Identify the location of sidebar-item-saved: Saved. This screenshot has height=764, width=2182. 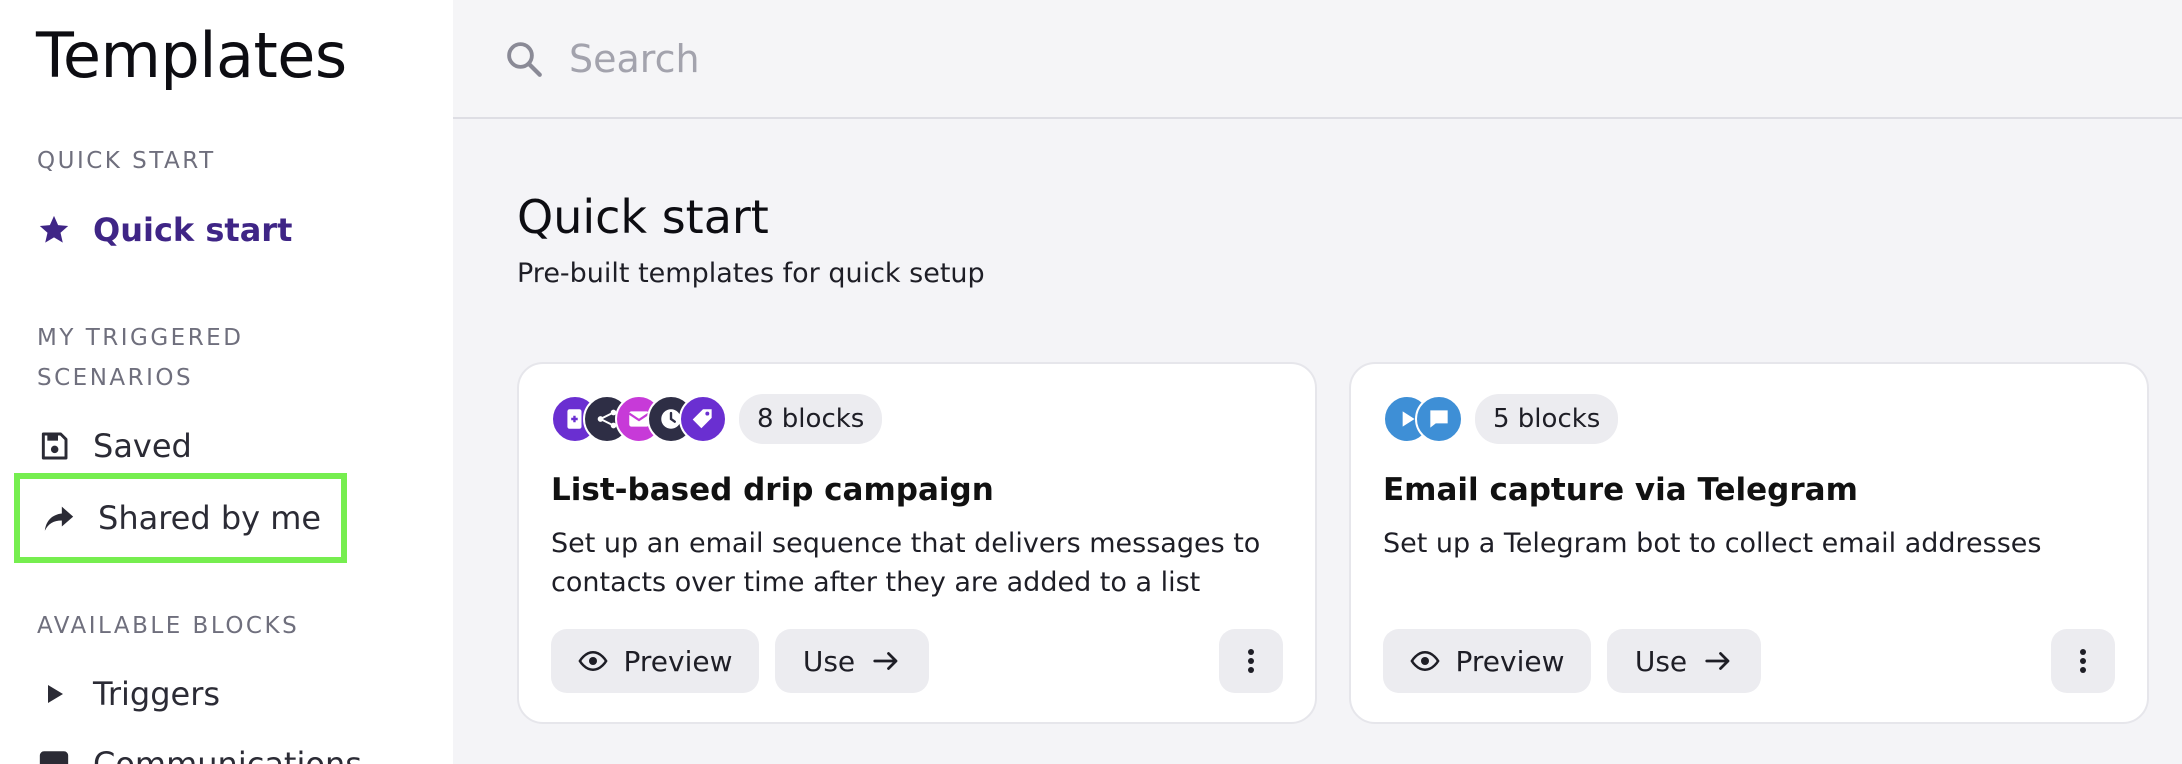
(114, 446).